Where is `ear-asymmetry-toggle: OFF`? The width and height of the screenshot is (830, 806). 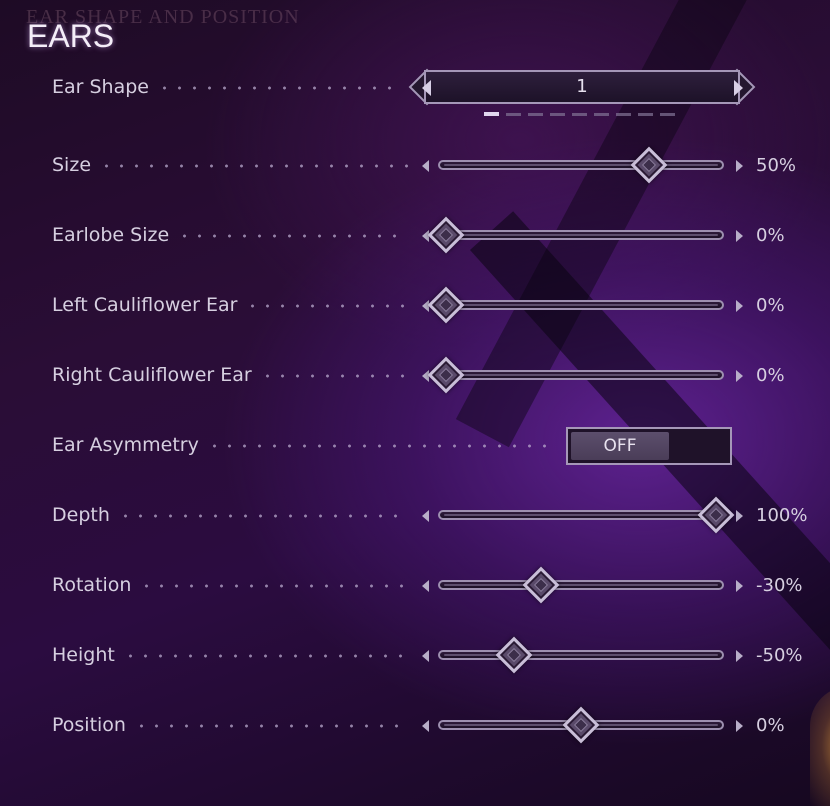 ear-asymmetry-toggle: OFF is located at coordinates (649, 446).